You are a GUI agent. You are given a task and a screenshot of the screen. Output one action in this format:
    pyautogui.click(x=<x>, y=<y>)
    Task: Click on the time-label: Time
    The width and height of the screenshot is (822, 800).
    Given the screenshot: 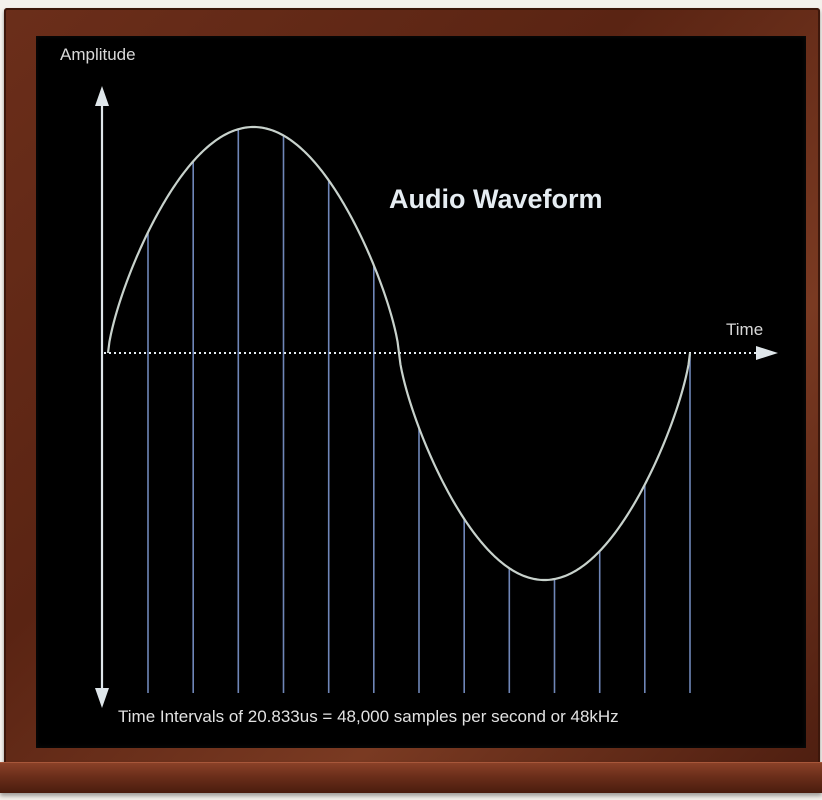 What is the action you would take?
    pyautogui.click(x=745, y=329)
    